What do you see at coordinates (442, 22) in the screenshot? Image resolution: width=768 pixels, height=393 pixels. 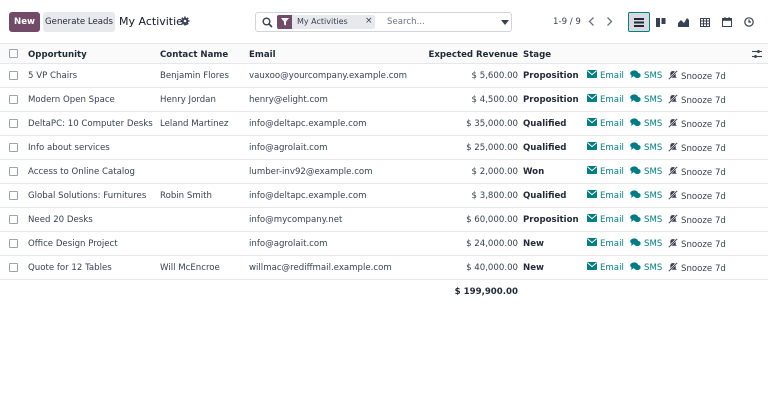 I see `search-input` at bounding box center [442, 22].